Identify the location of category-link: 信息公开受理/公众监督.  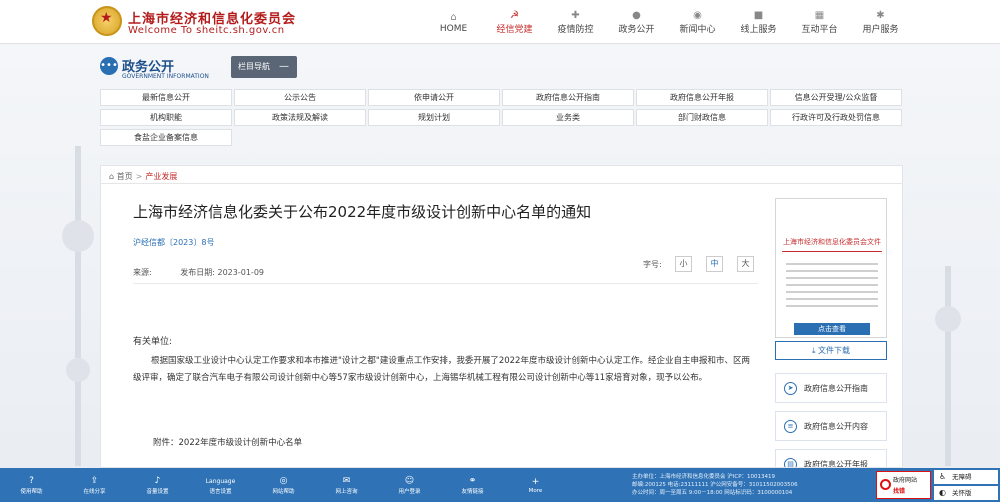
(836, 97).